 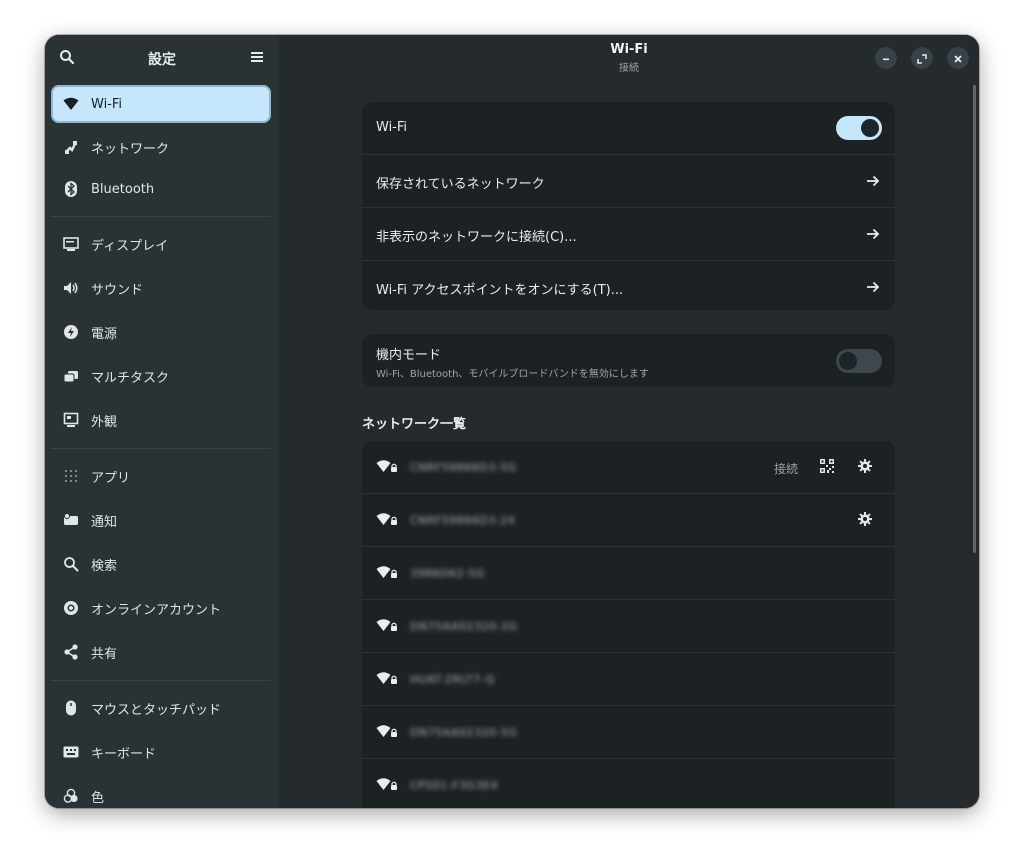 I want to click on sidebar-item-mouse: マウスとタッチパッド, so click(x=161, y=708).